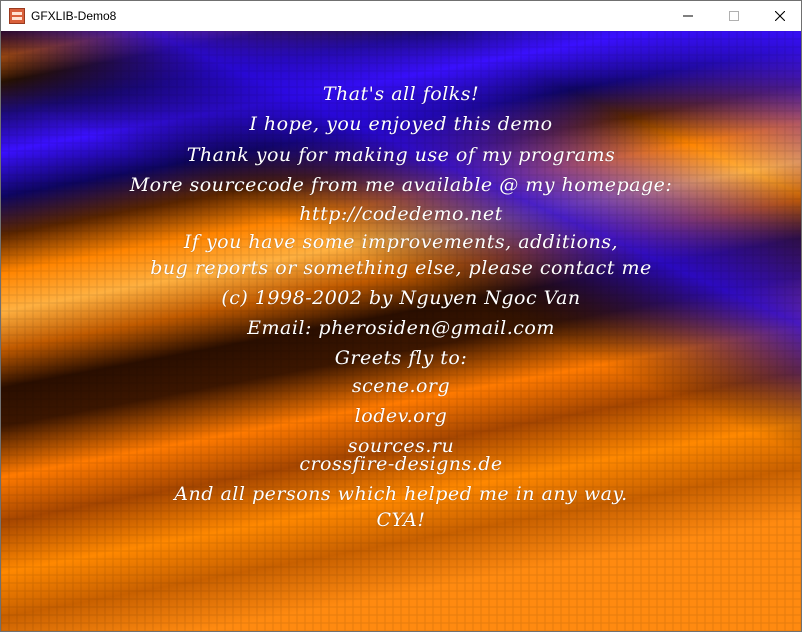 The image size is (802, 632). I want to click on credit-line: Email: pherosiden@gmail.com, so click(401, 328).